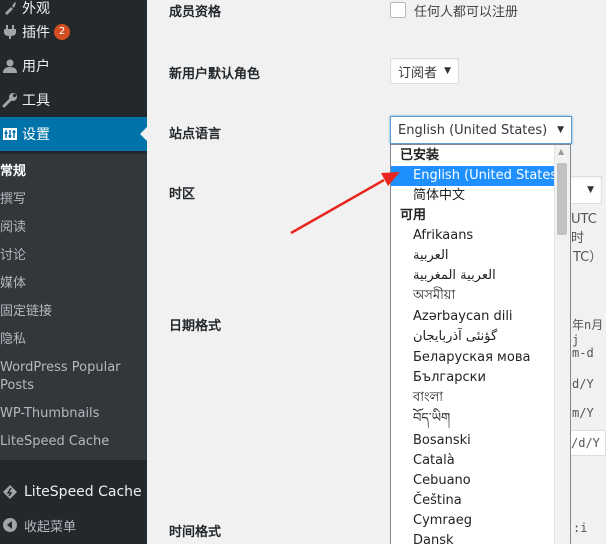 The image size is (606, 544). I want to click on sidebar-item-litespeed-cache: LiteSpeed Cache, so click(73, 492).